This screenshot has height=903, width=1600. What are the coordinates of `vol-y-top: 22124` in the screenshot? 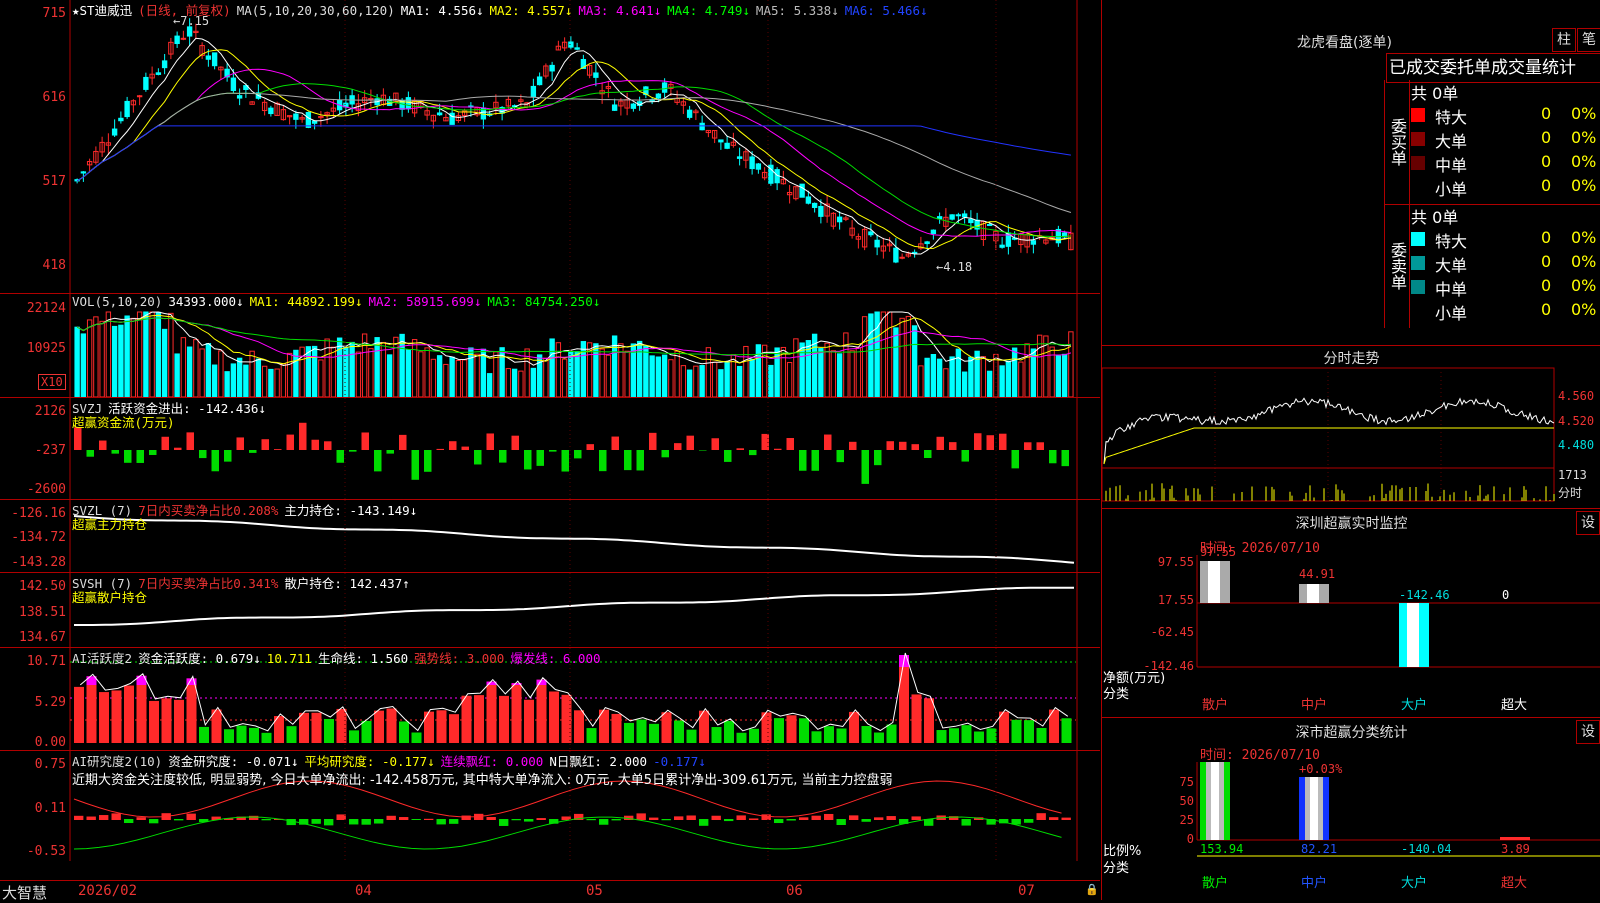 It's located at (46, 308).